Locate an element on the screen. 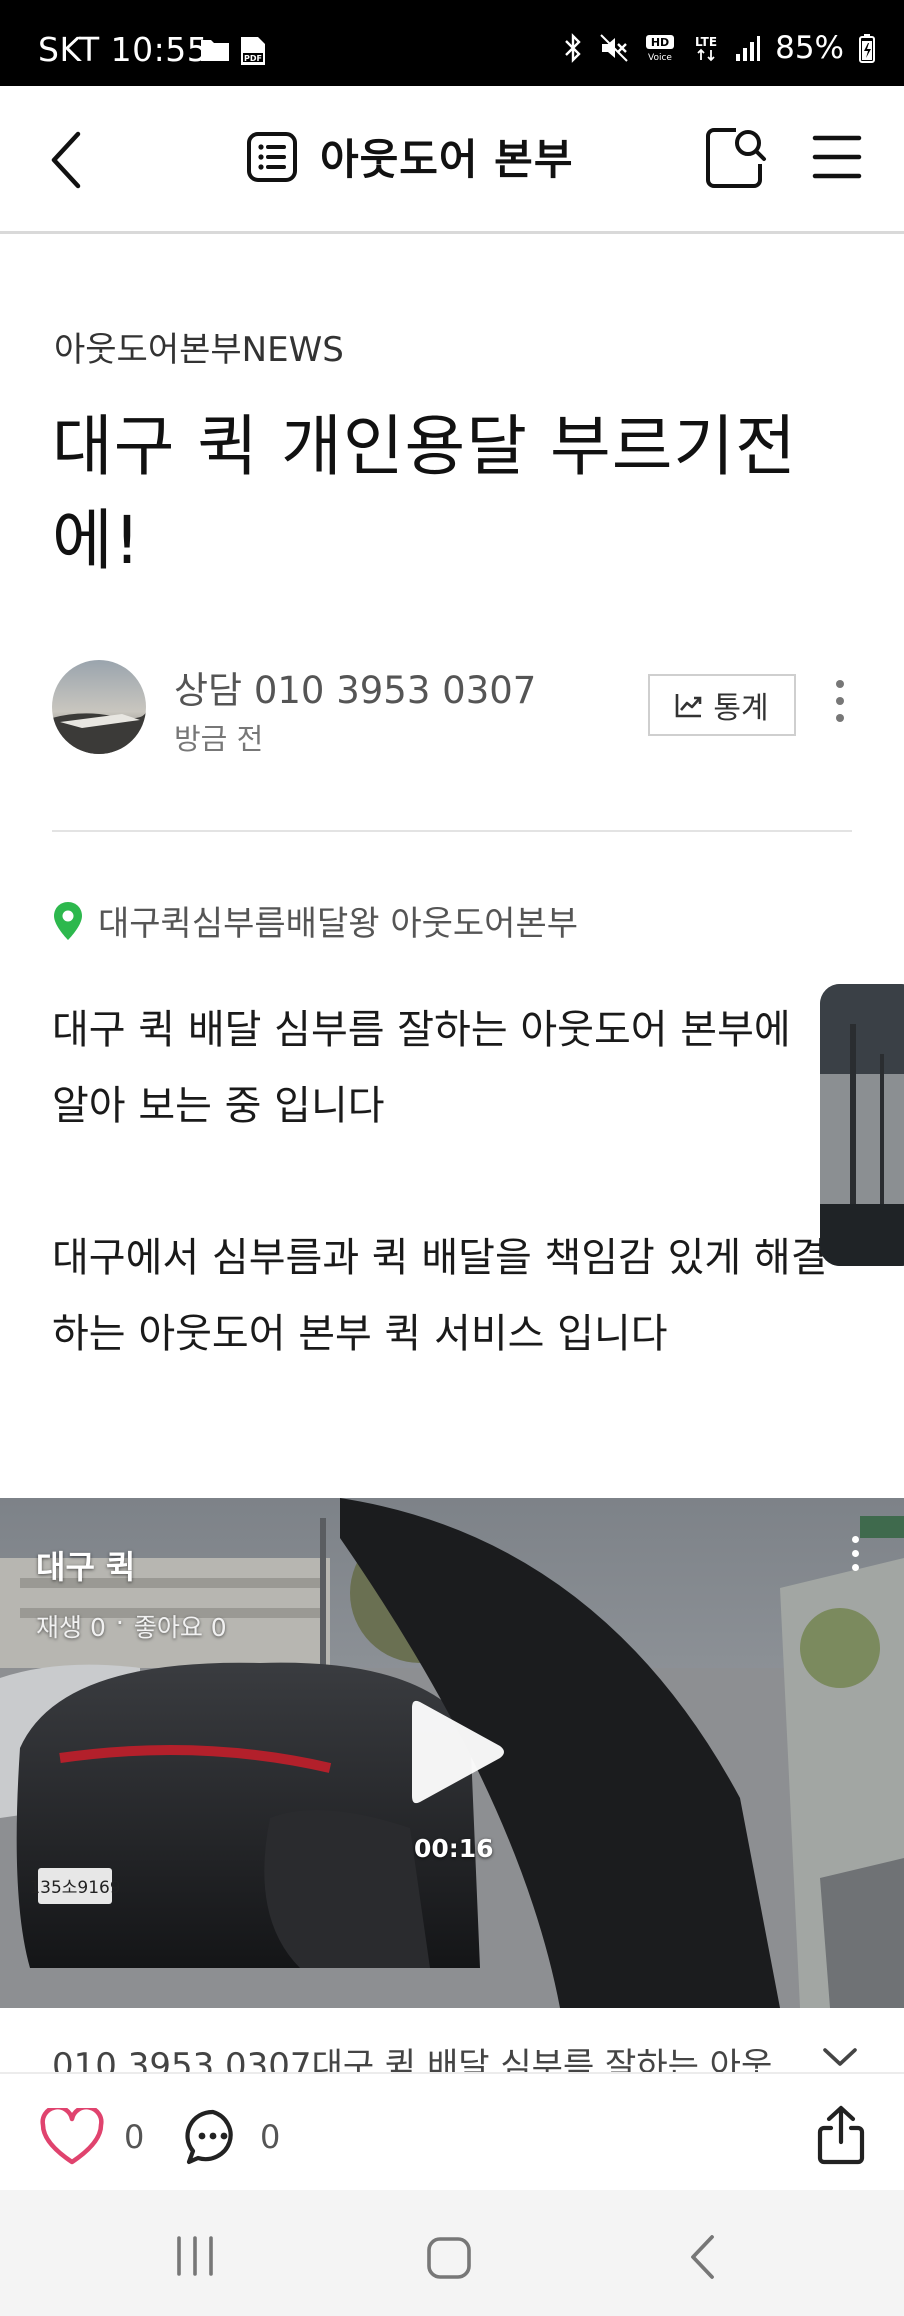 Image resolution: width=904 pixels, height=2316 pixels. post-title-line-1: 대구 퀵 개인용달 부르기전 is located at coordinates (424, 446).